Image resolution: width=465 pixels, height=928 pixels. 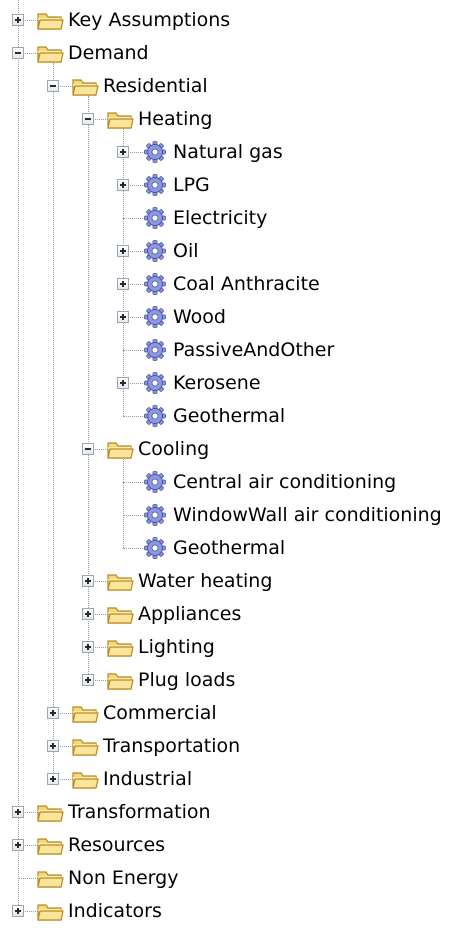 I want to click on tree-node-label: Cooling, so click(x=173, y=449).